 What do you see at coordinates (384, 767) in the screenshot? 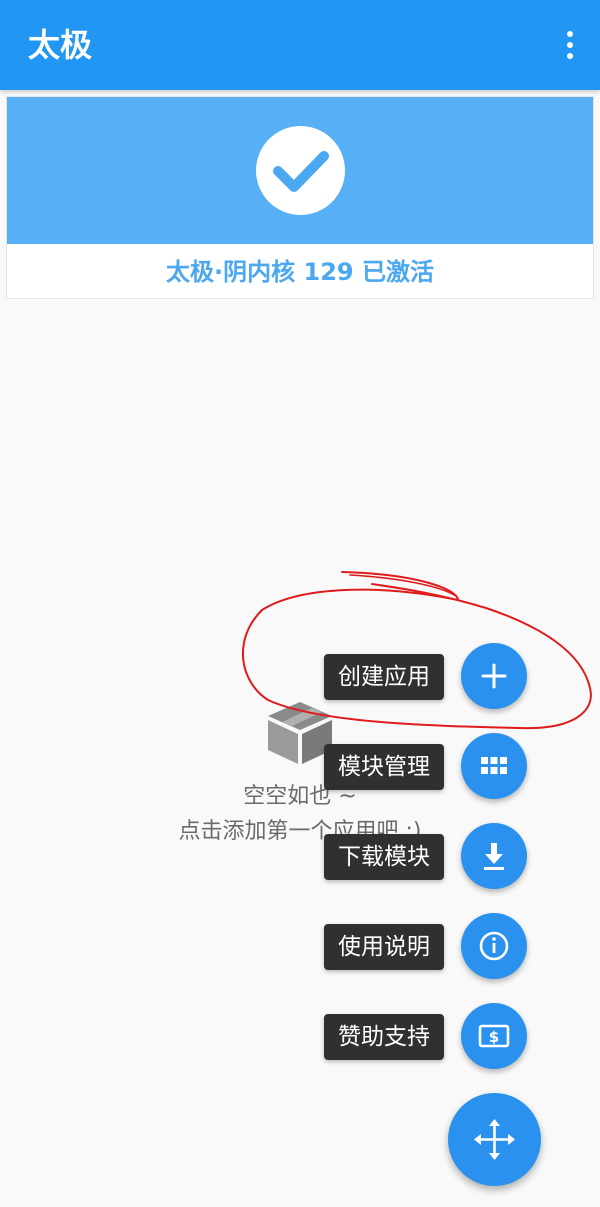
I see `fab-label-module-manage: 模块管理` at bounding box center [384, 767].